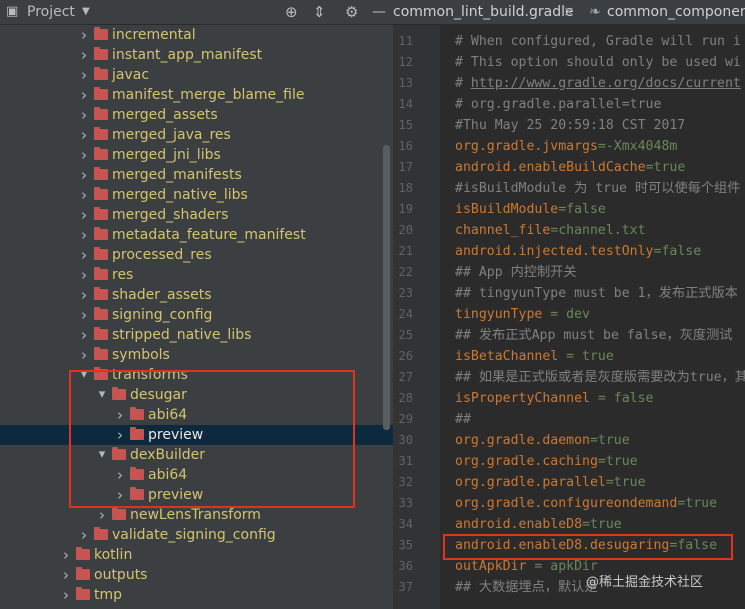  What do you see at coordinates (86, 12) in the screenshot?
I see `chevron-down-icon: ▼` at bounding box center [86, 12].